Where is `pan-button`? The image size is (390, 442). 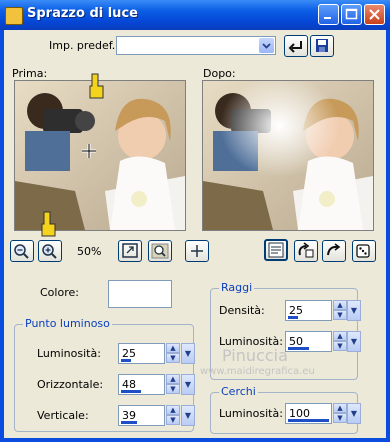
pan-button is located at coordinates (197, 251).